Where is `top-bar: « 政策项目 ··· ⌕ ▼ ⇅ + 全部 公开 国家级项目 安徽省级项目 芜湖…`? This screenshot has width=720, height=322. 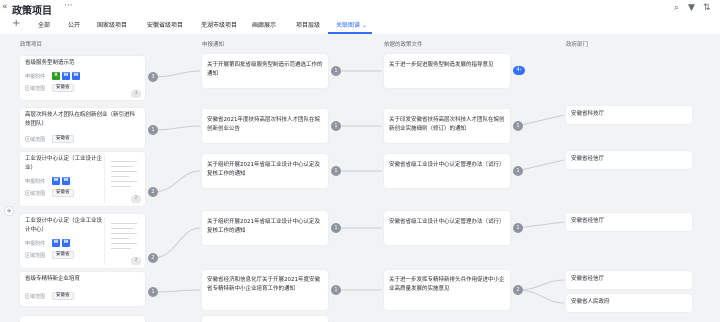
top-bar: « 政策项目 ··· ⌕ ▼ ⇅ + 全部 公开 国家级项目 安徽省级项目 芜湖… is located at coordinates (360, 17).